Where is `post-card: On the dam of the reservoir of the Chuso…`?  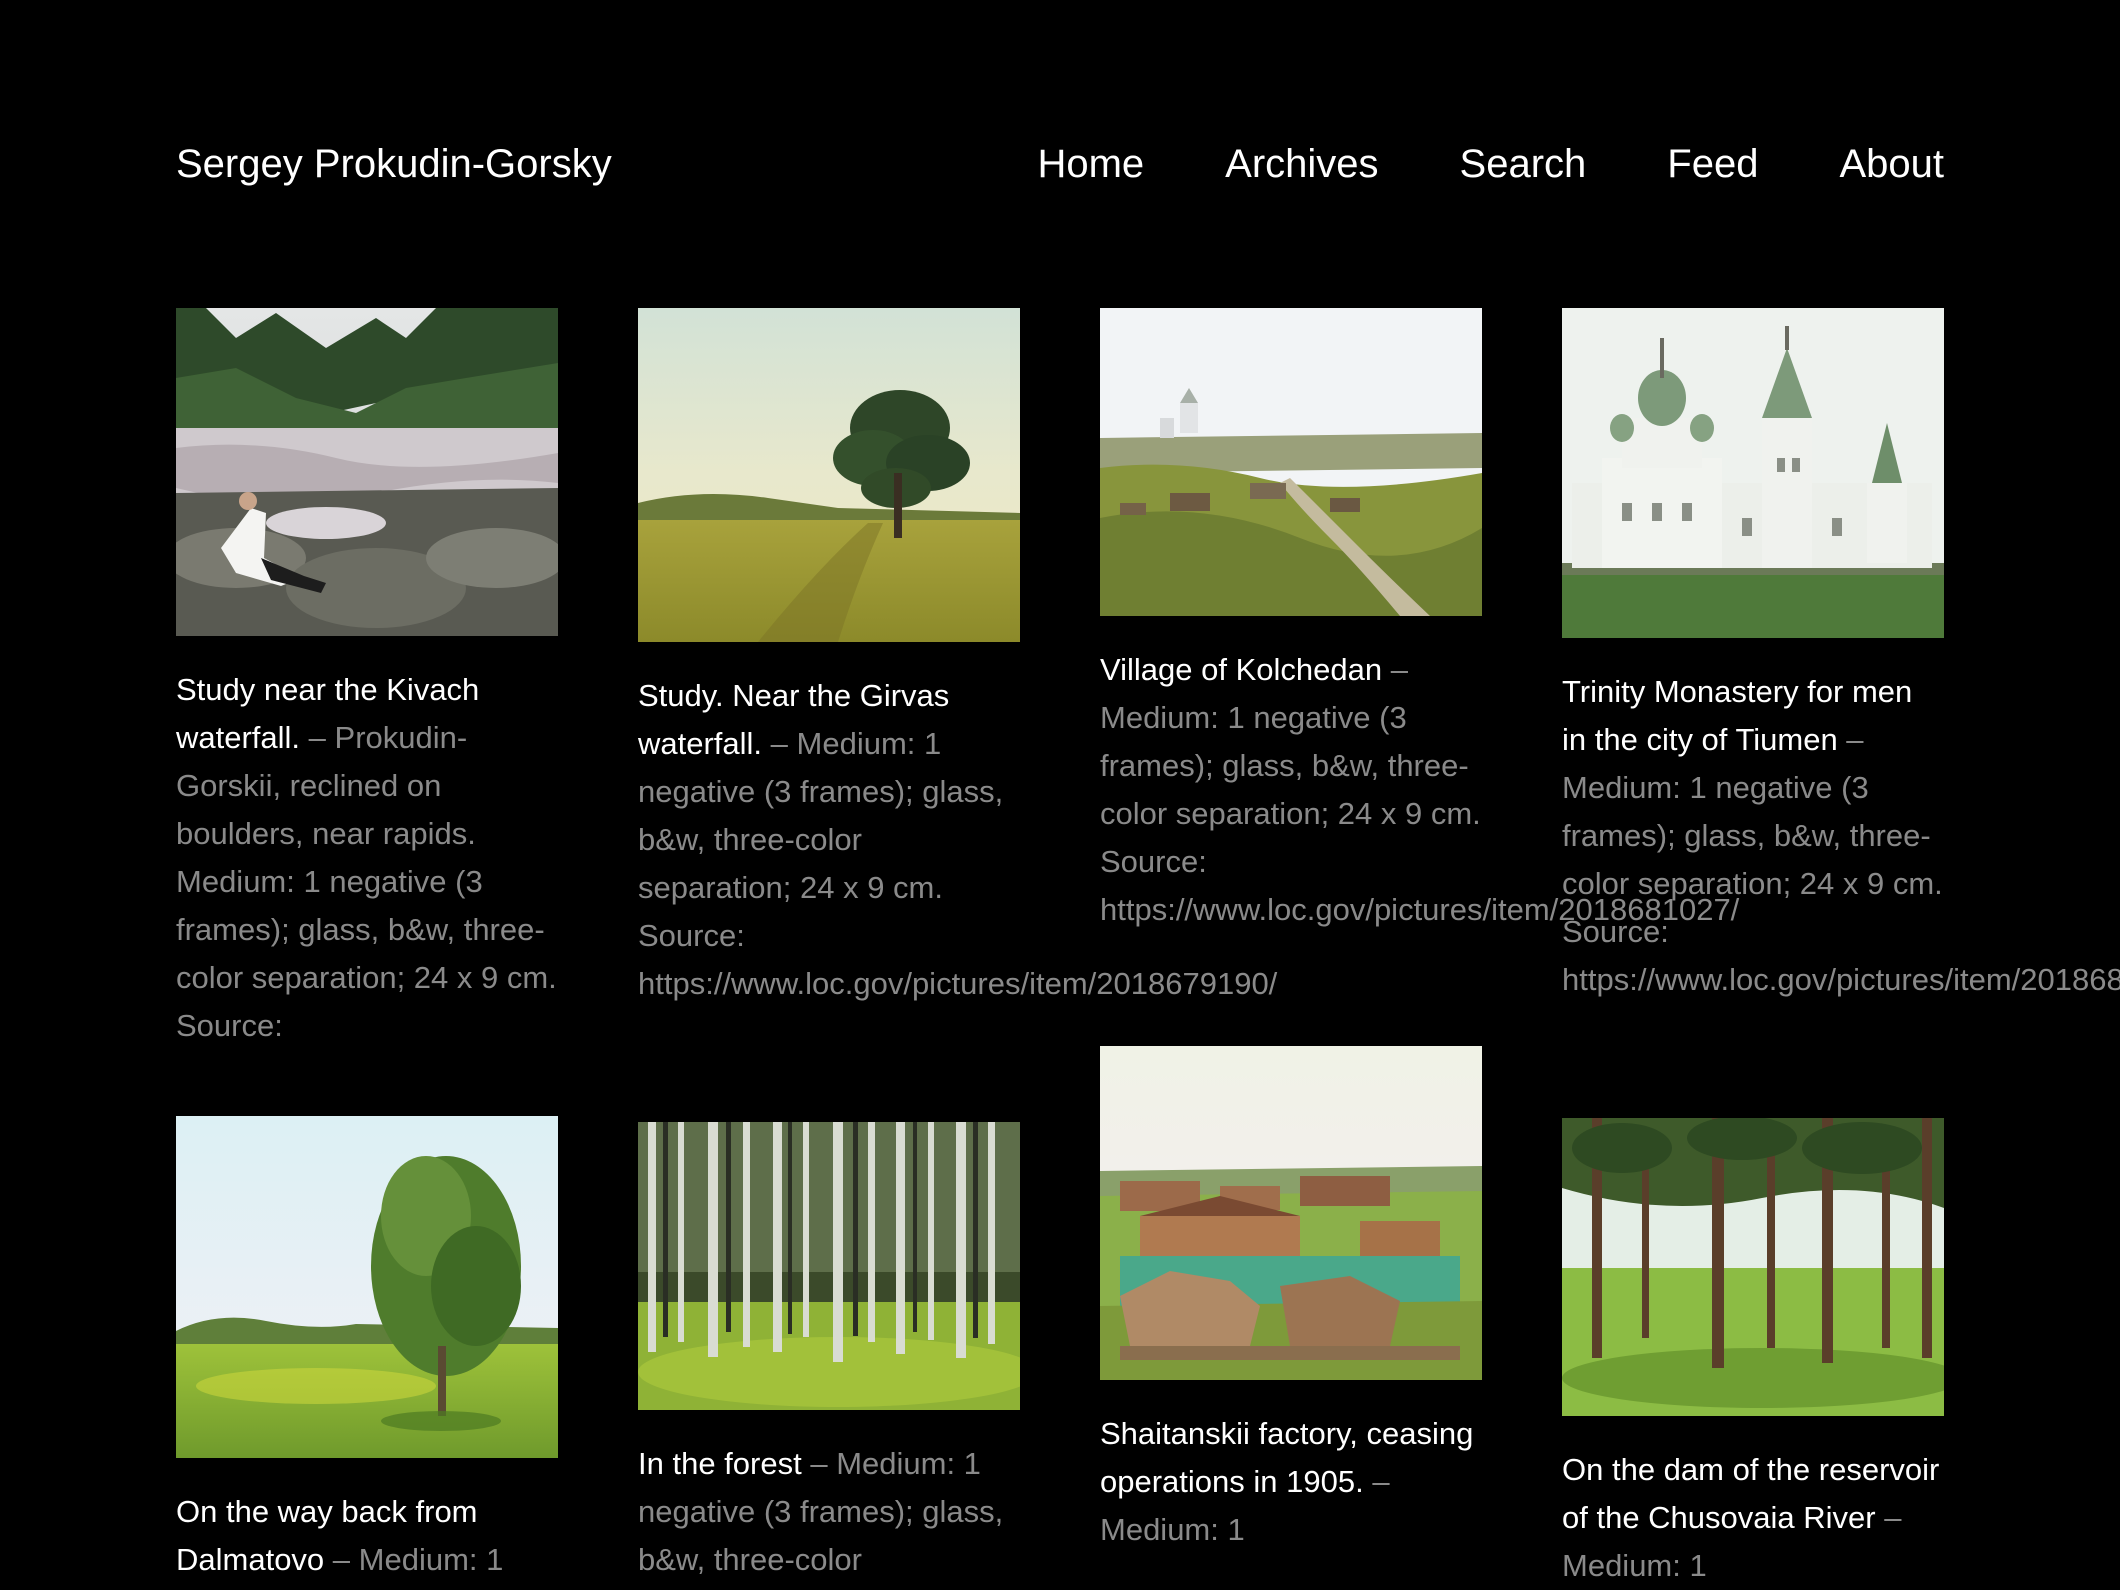 post-card: On the dam of the reservoir of the Chuso… is located at coordinates (1753, 1354).